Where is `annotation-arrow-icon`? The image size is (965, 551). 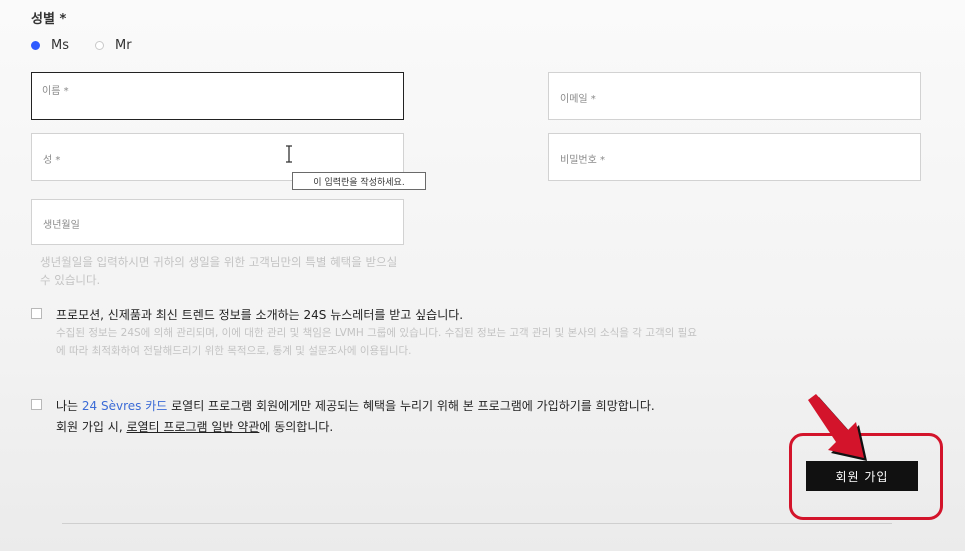 annotation-arrow-icon is located at coordinates (837, 427).